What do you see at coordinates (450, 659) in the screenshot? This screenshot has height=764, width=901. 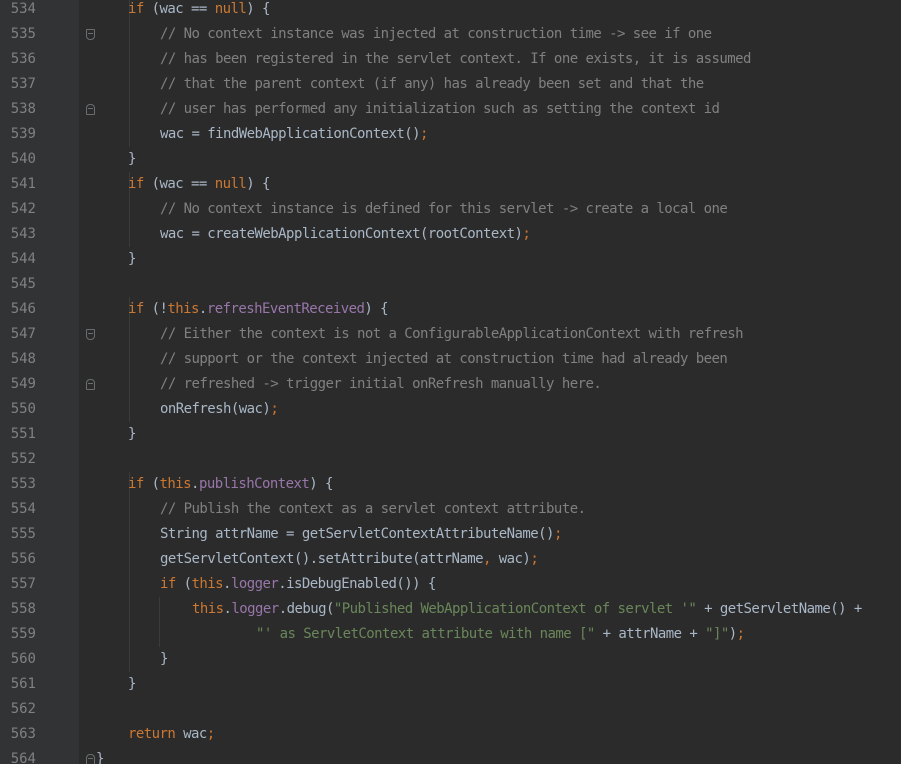 I see `code-line: 560}` at bounding box center [450, 659].